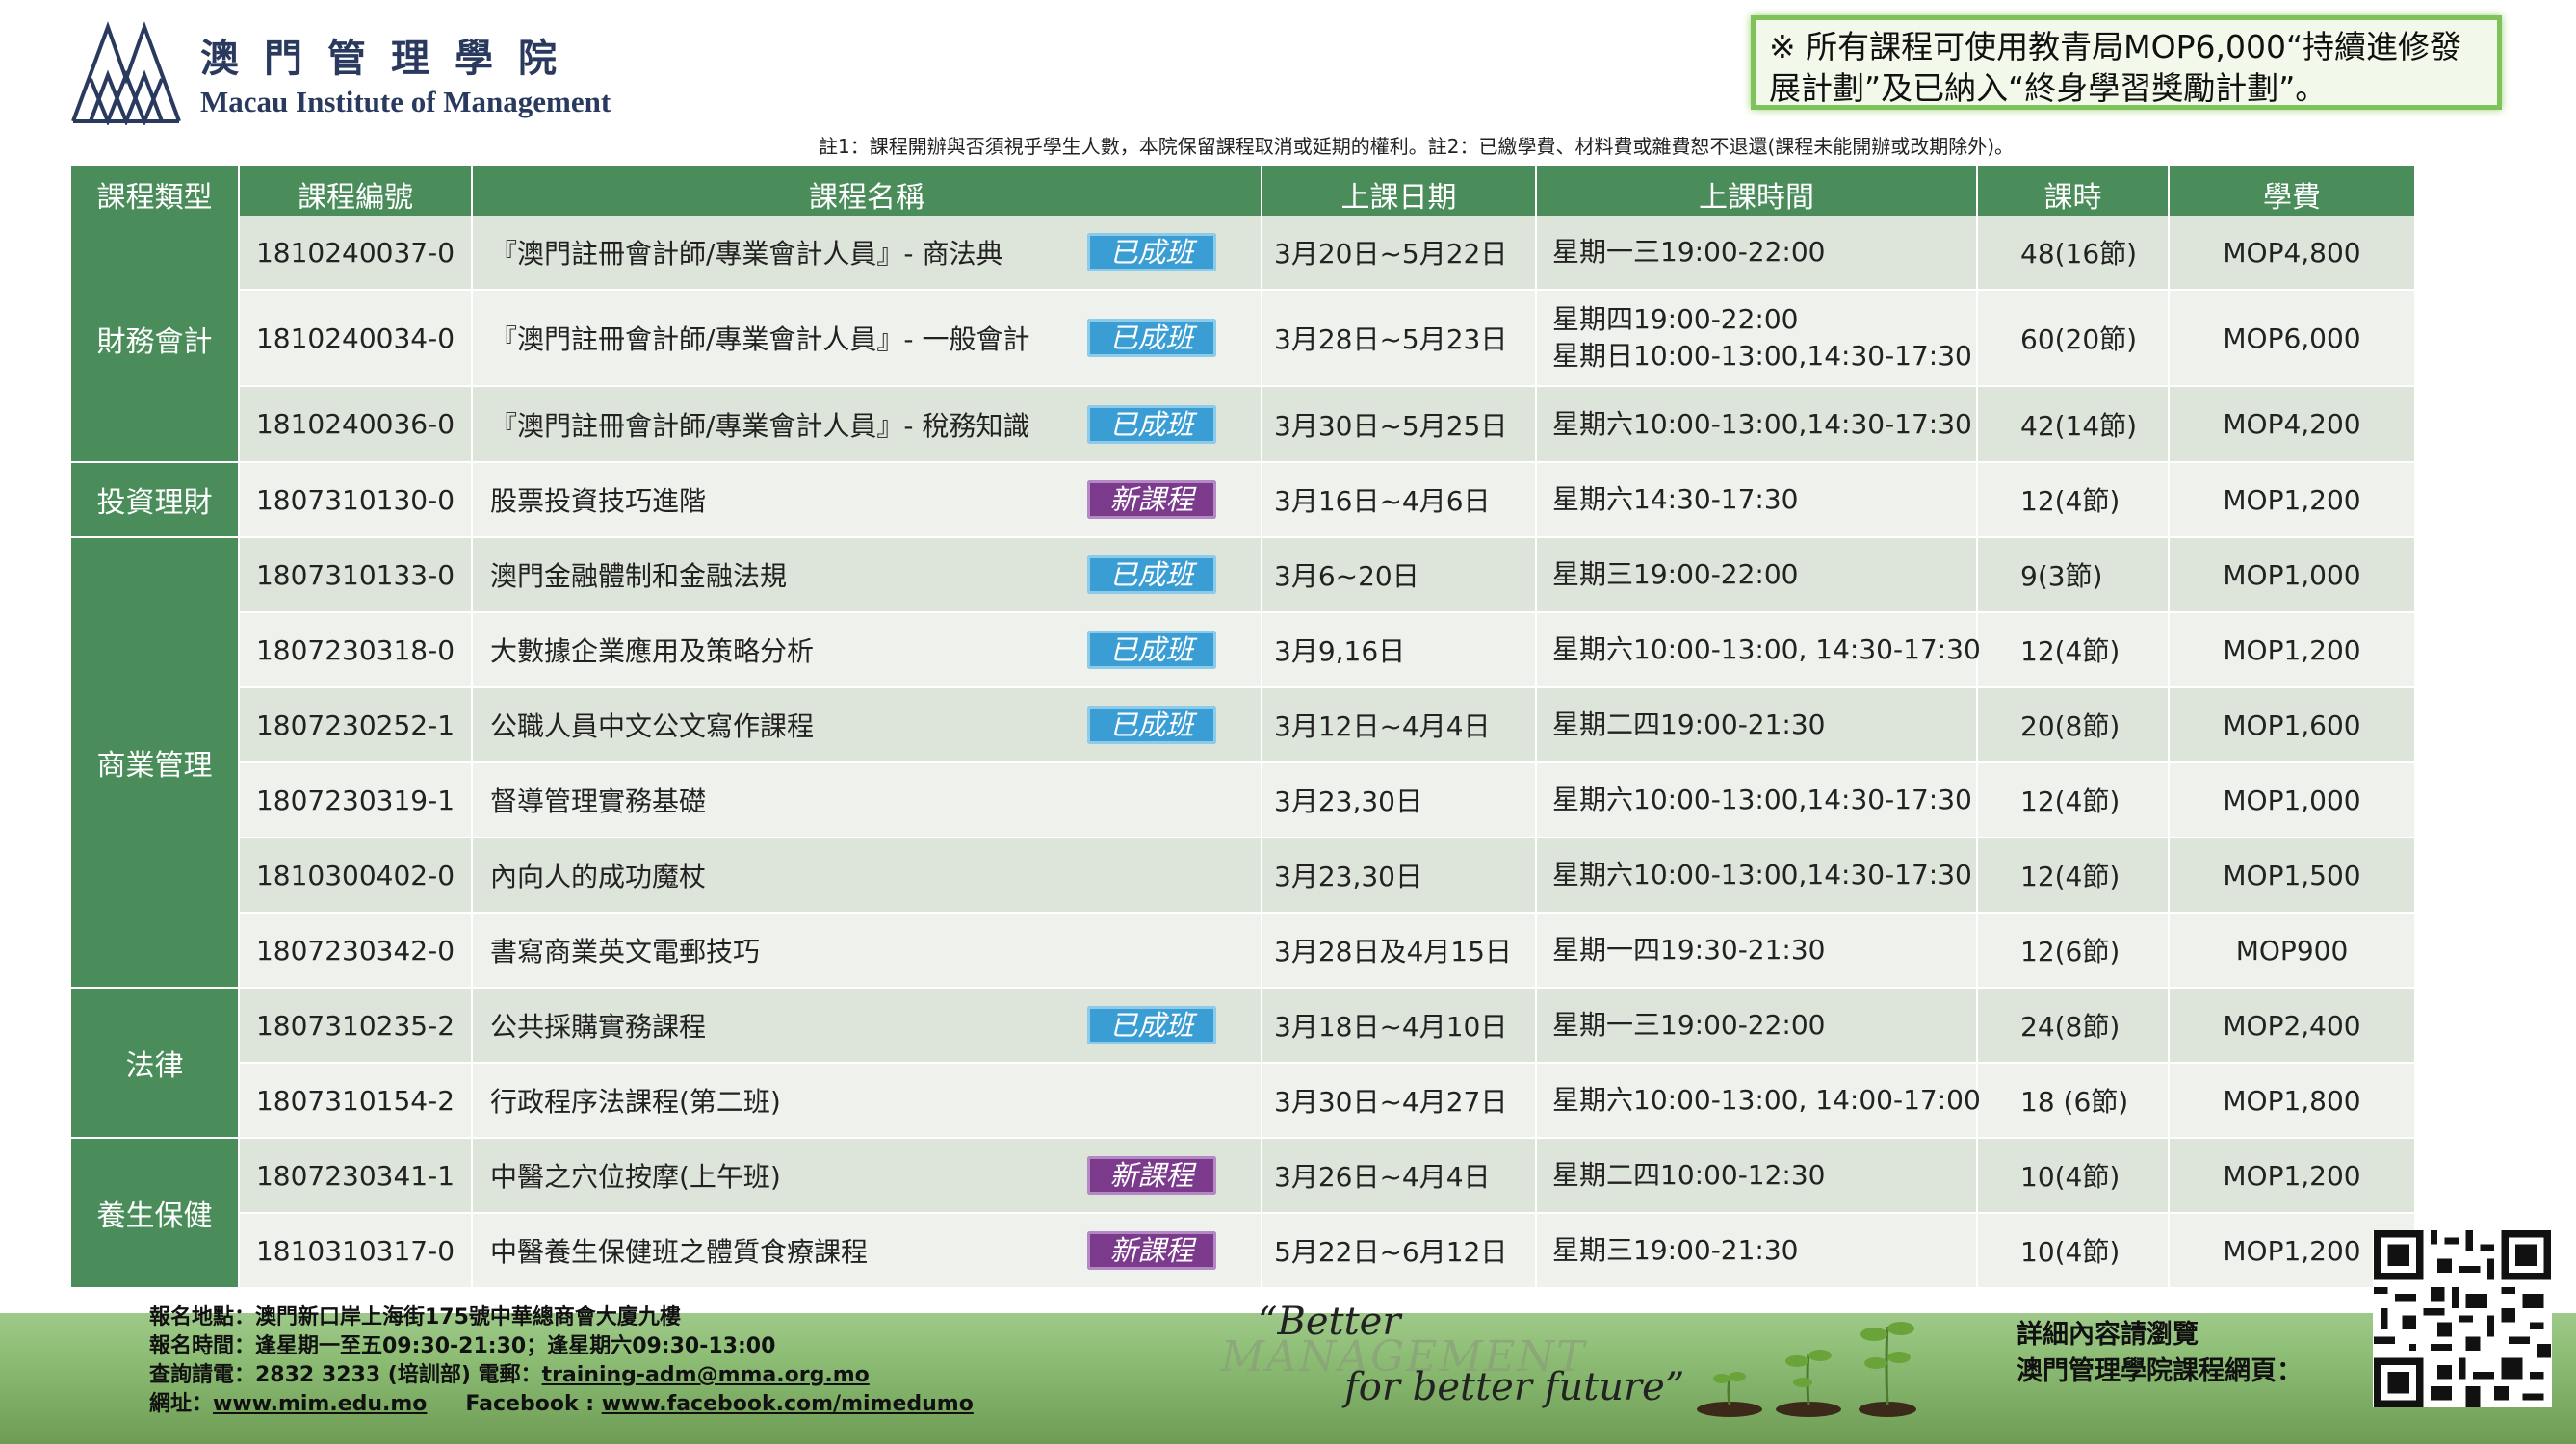 The height and width of the screenshot is (1444, 2576). I want to click on course-code: 1810300402-0, so click(356, 876).